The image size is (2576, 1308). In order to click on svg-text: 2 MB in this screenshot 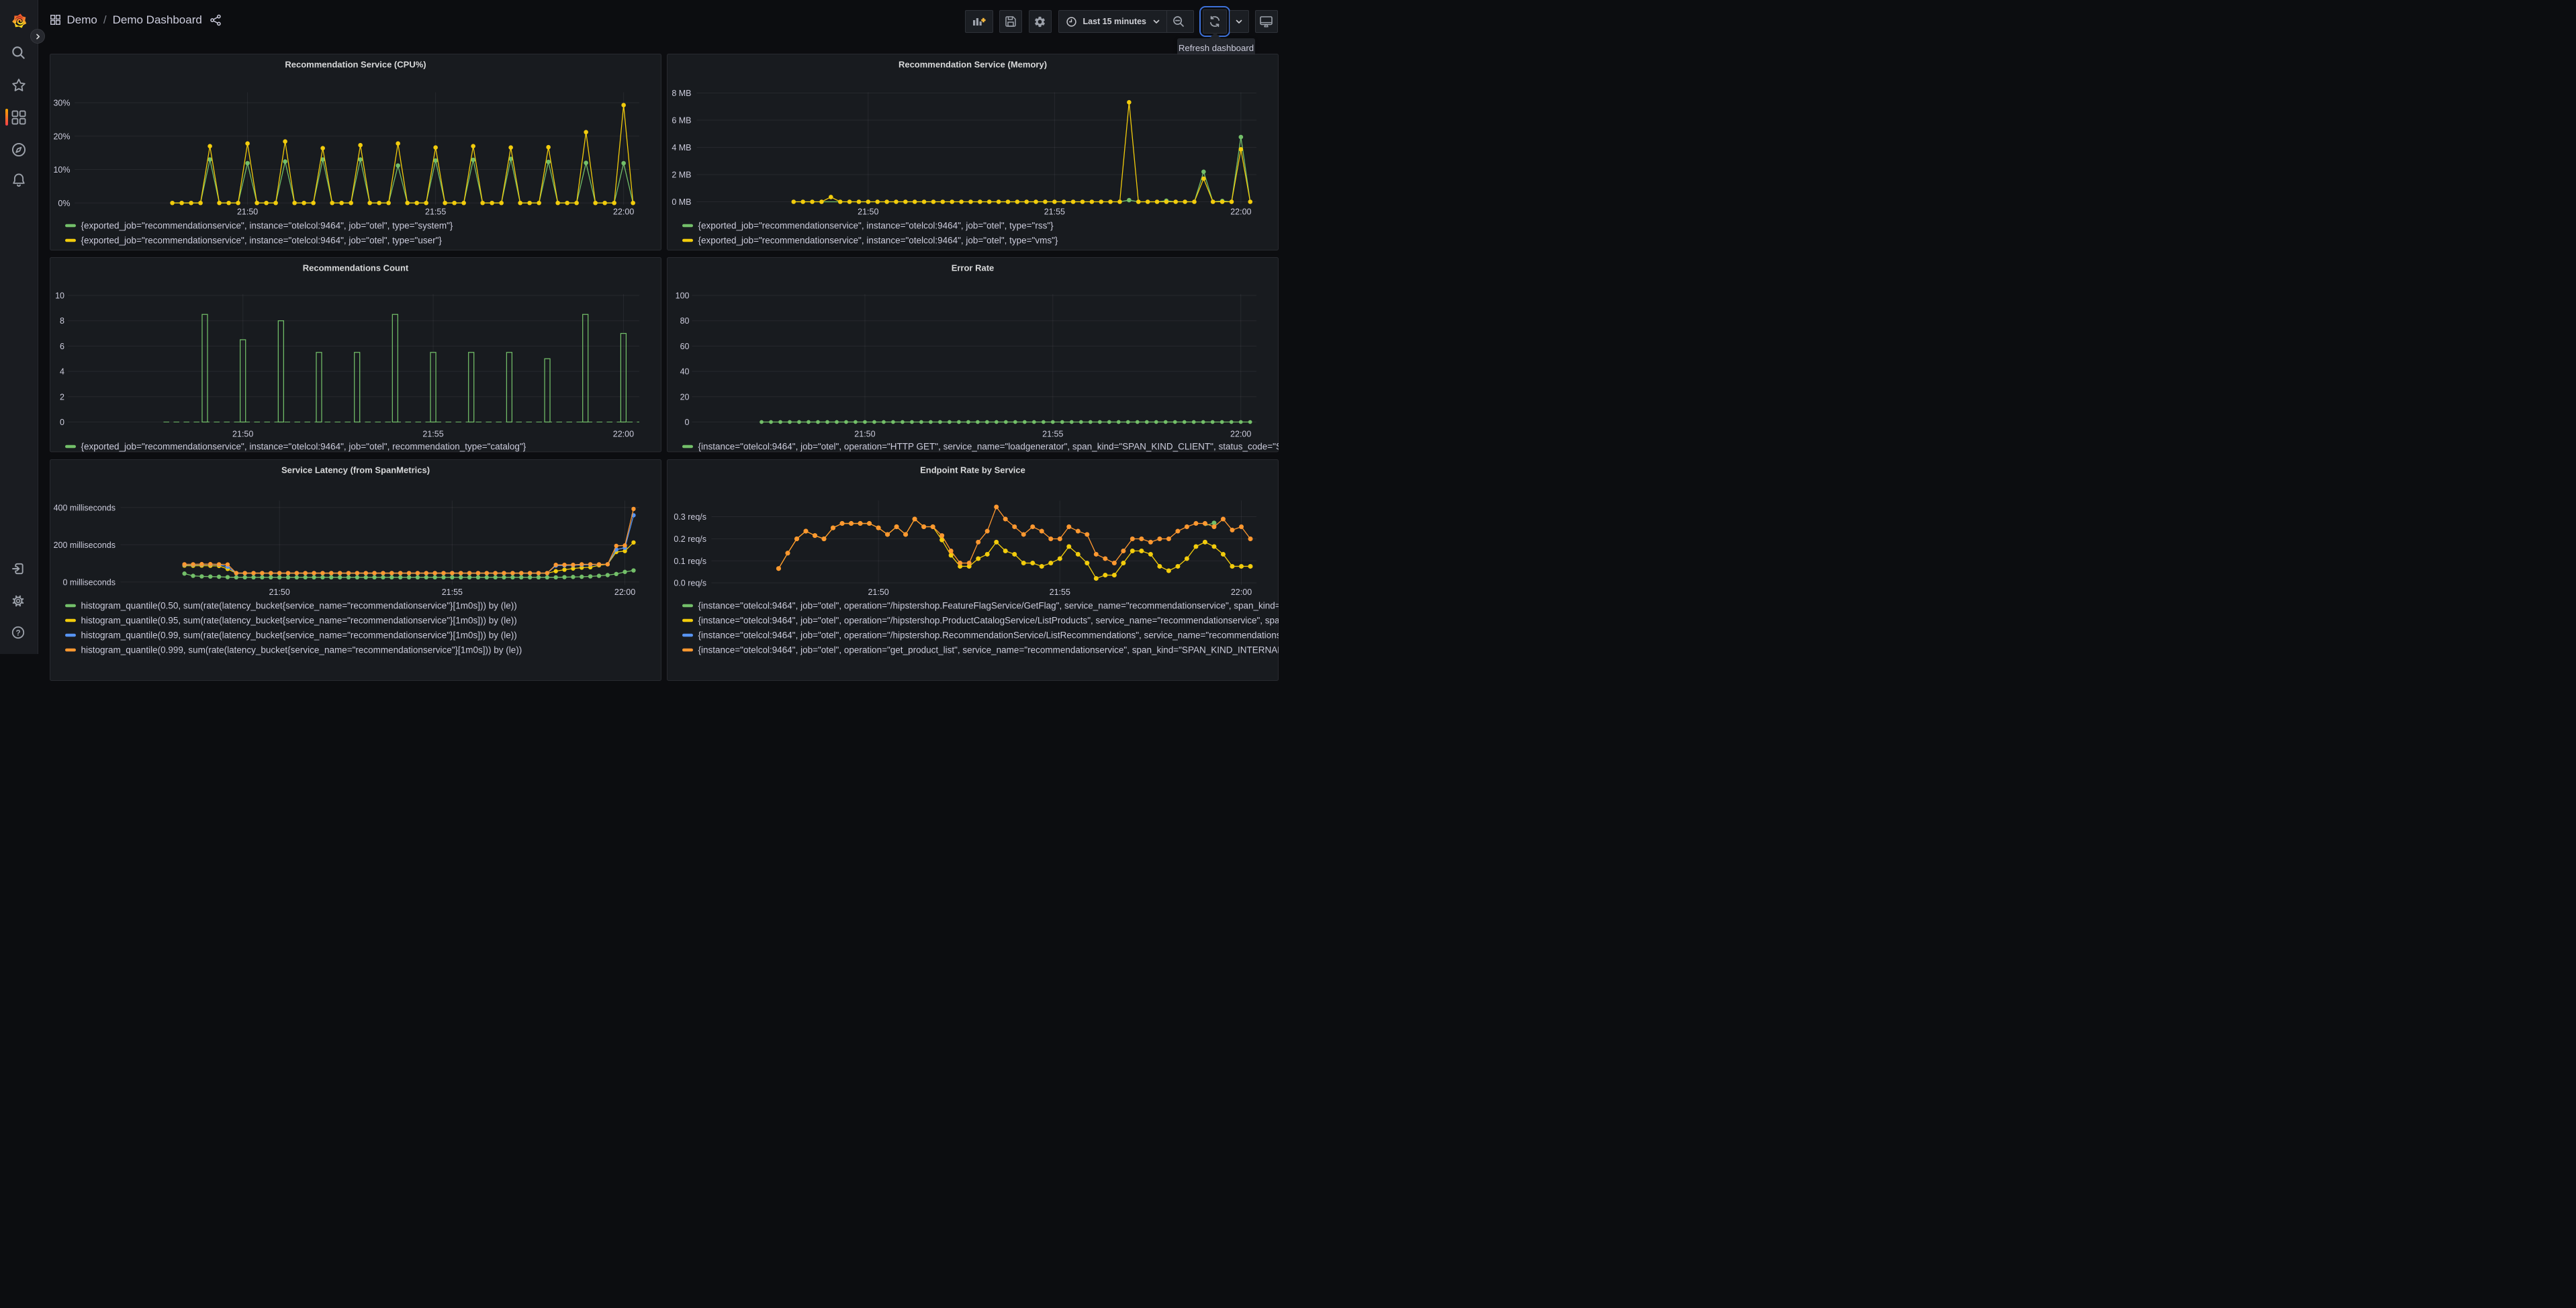, I will do `click(681, 175)`.